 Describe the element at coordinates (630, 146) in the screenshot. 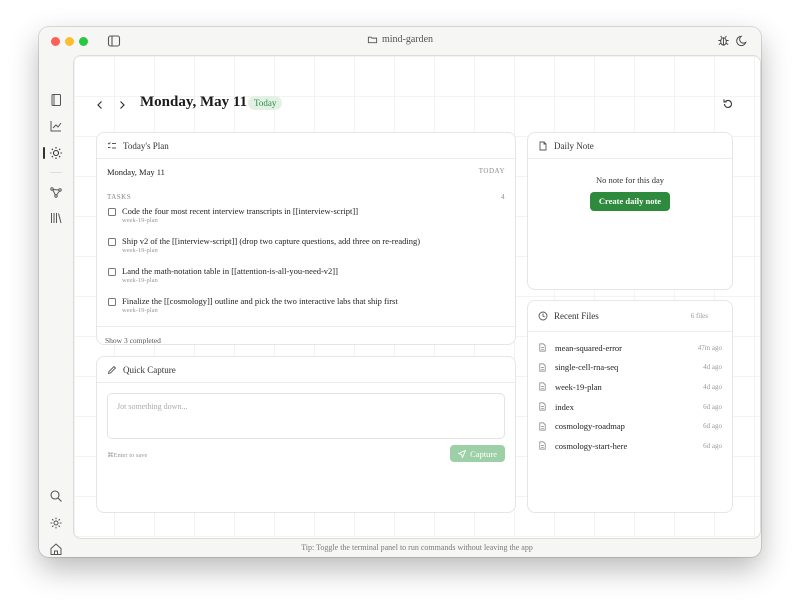

I see `daily-note-header: Daily Note` at that location.